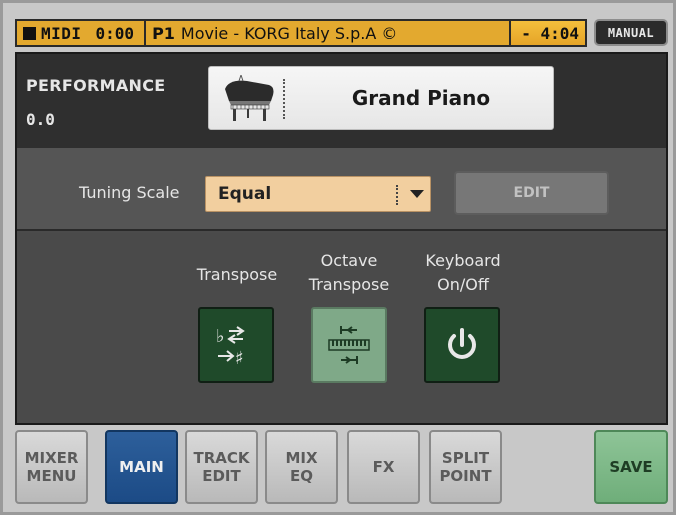 The image size is (676, 515). Describe the element at coordinates (531, 193) in the screenshot. I see `edit-button: EDIT` at that location.